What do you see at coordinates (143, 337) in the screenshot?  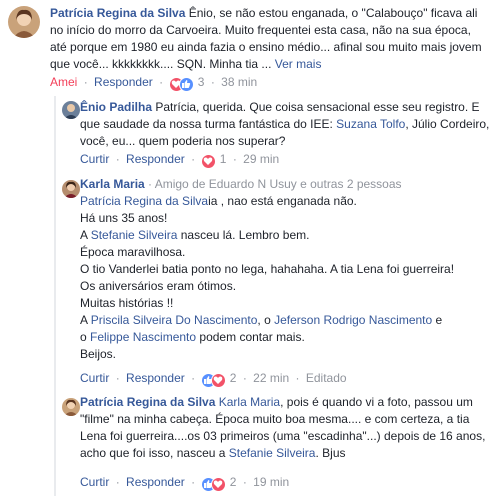 I see `mention-link: Felippe Nascimento` at bounding box center [143, 337].